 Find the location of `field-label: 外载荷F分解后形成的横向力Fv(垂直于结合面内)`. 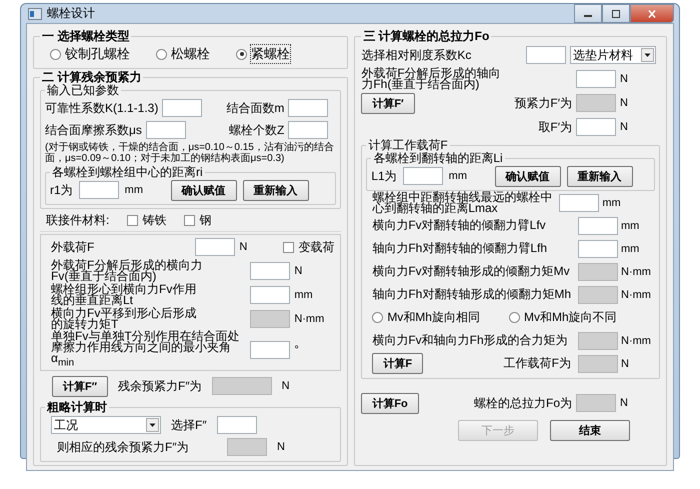

field-label: 外载荷F分解后形成的横向力Fv(垂直于结合面内) is located at coordinates (127, 271).